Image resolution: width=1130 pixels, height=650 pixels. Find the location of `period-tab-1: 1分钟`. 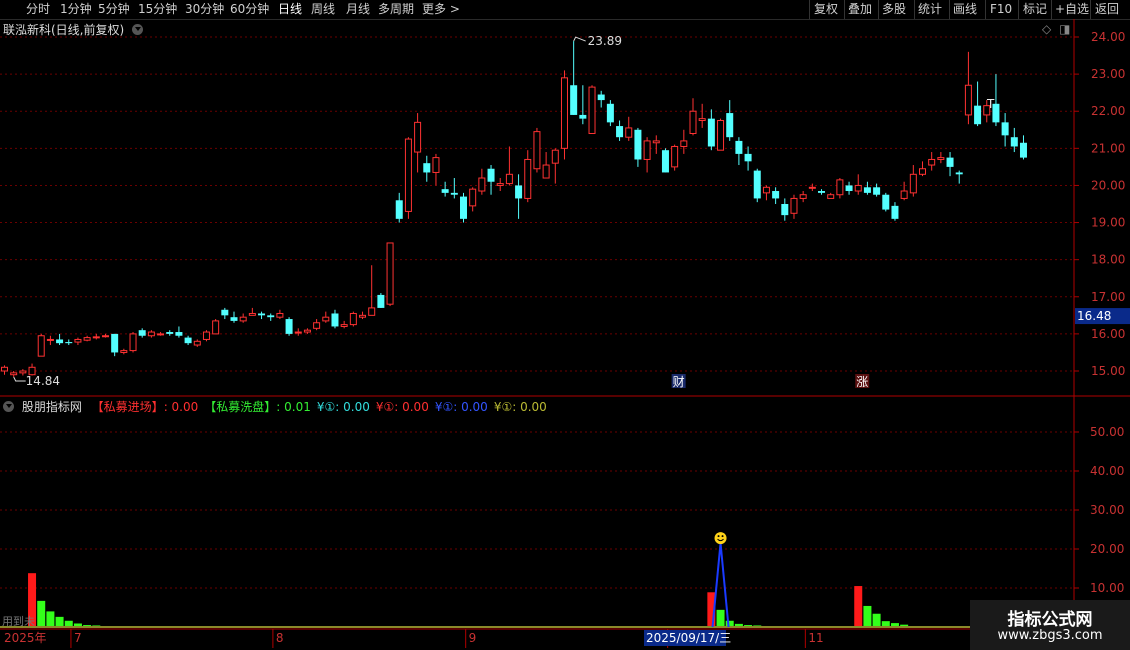

period-tab-1: 1分钟 is located at coordinates (76, 9).